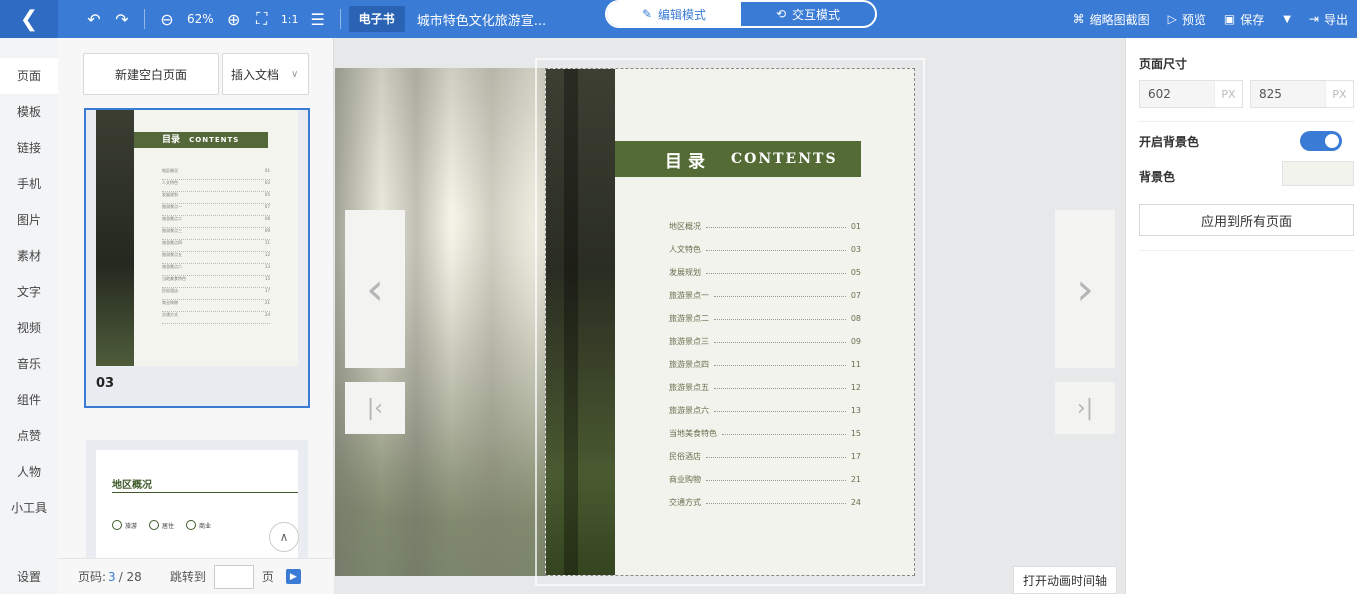 This screenshot has height=594, width=1357. What do you see at coordinates (765, 249) in the screenshot?
I see `toc-row: 人文特色 03` at bounding box center [765, 249].